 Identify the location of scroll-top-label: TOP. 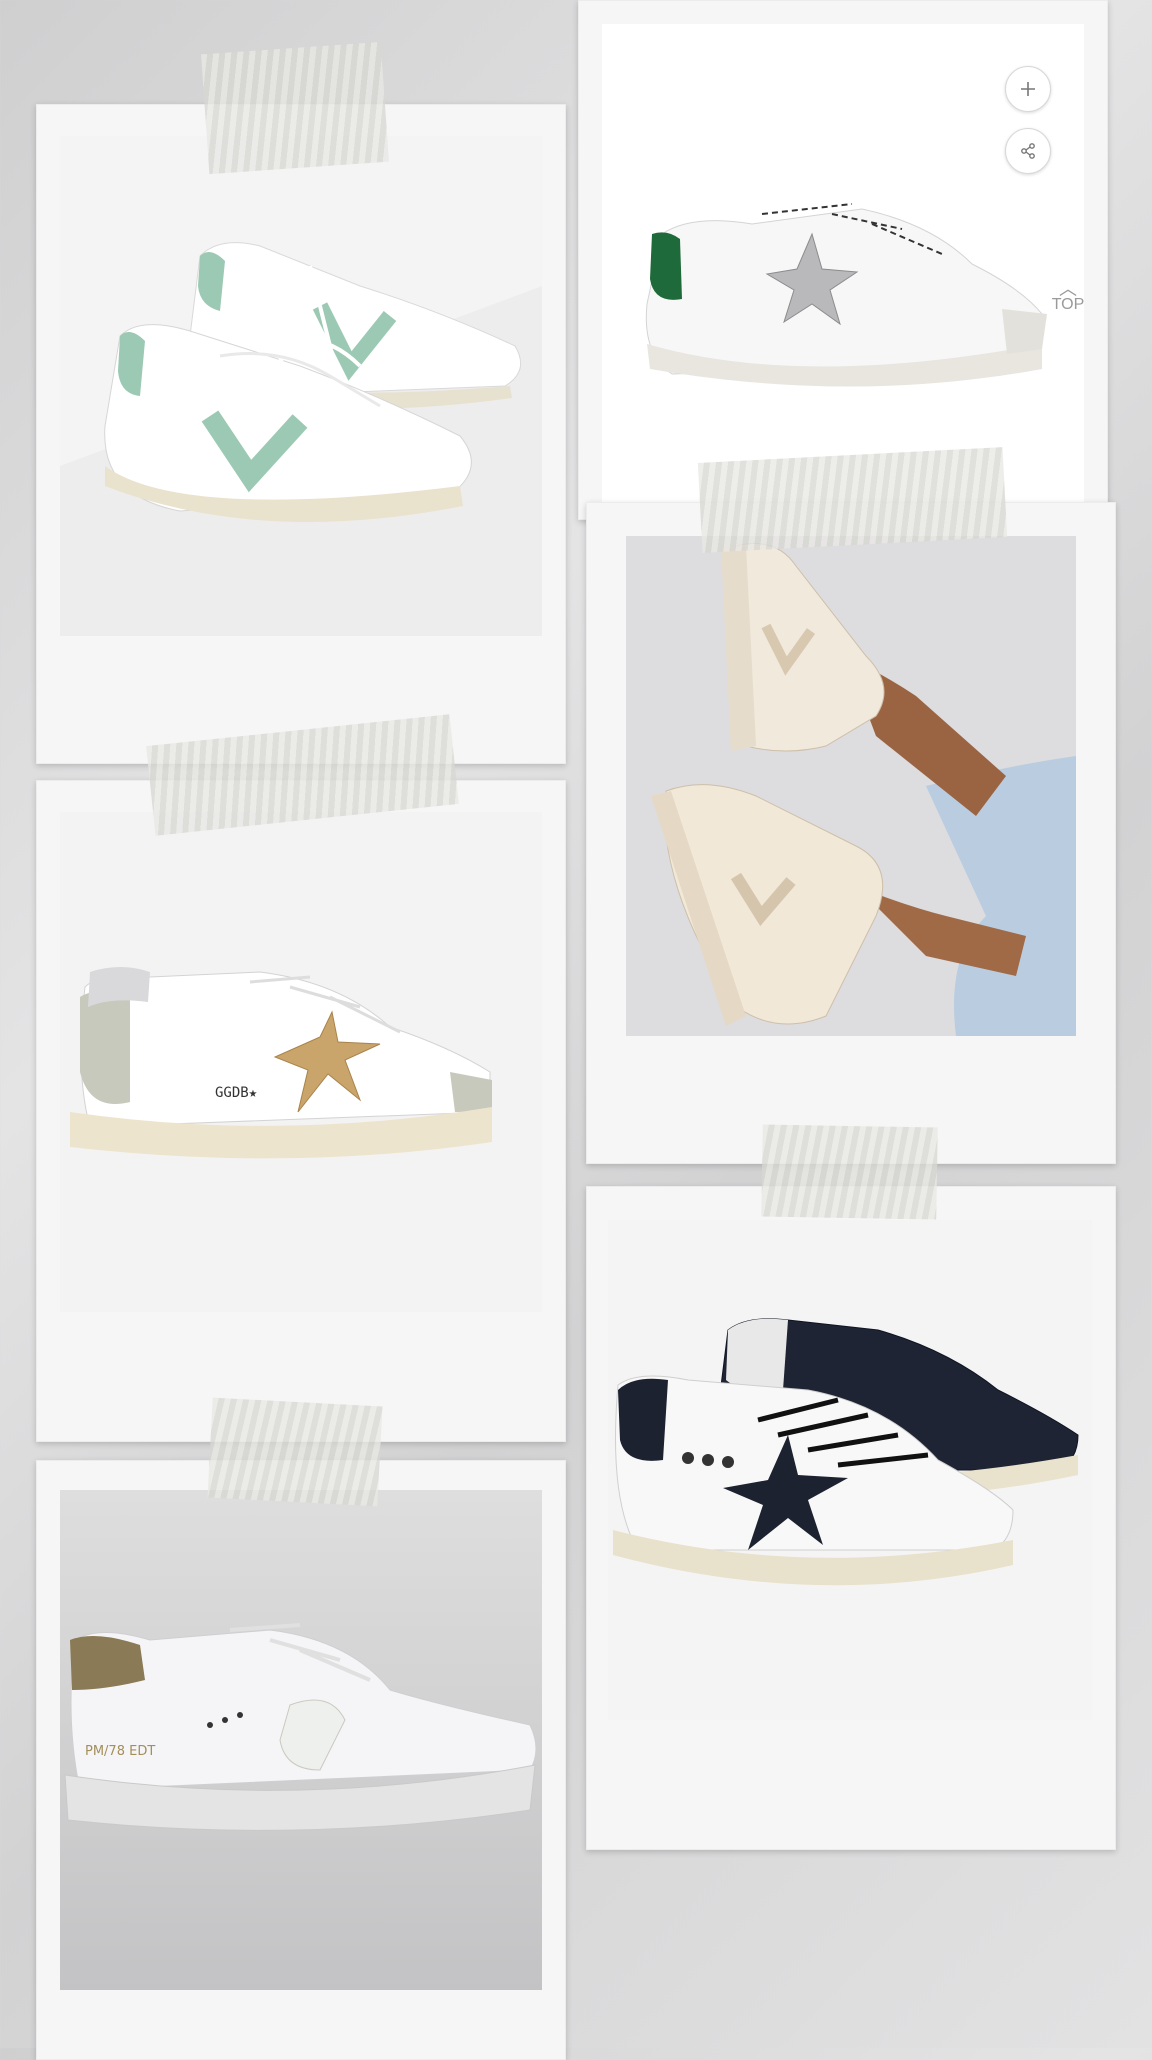
(1068, 304).